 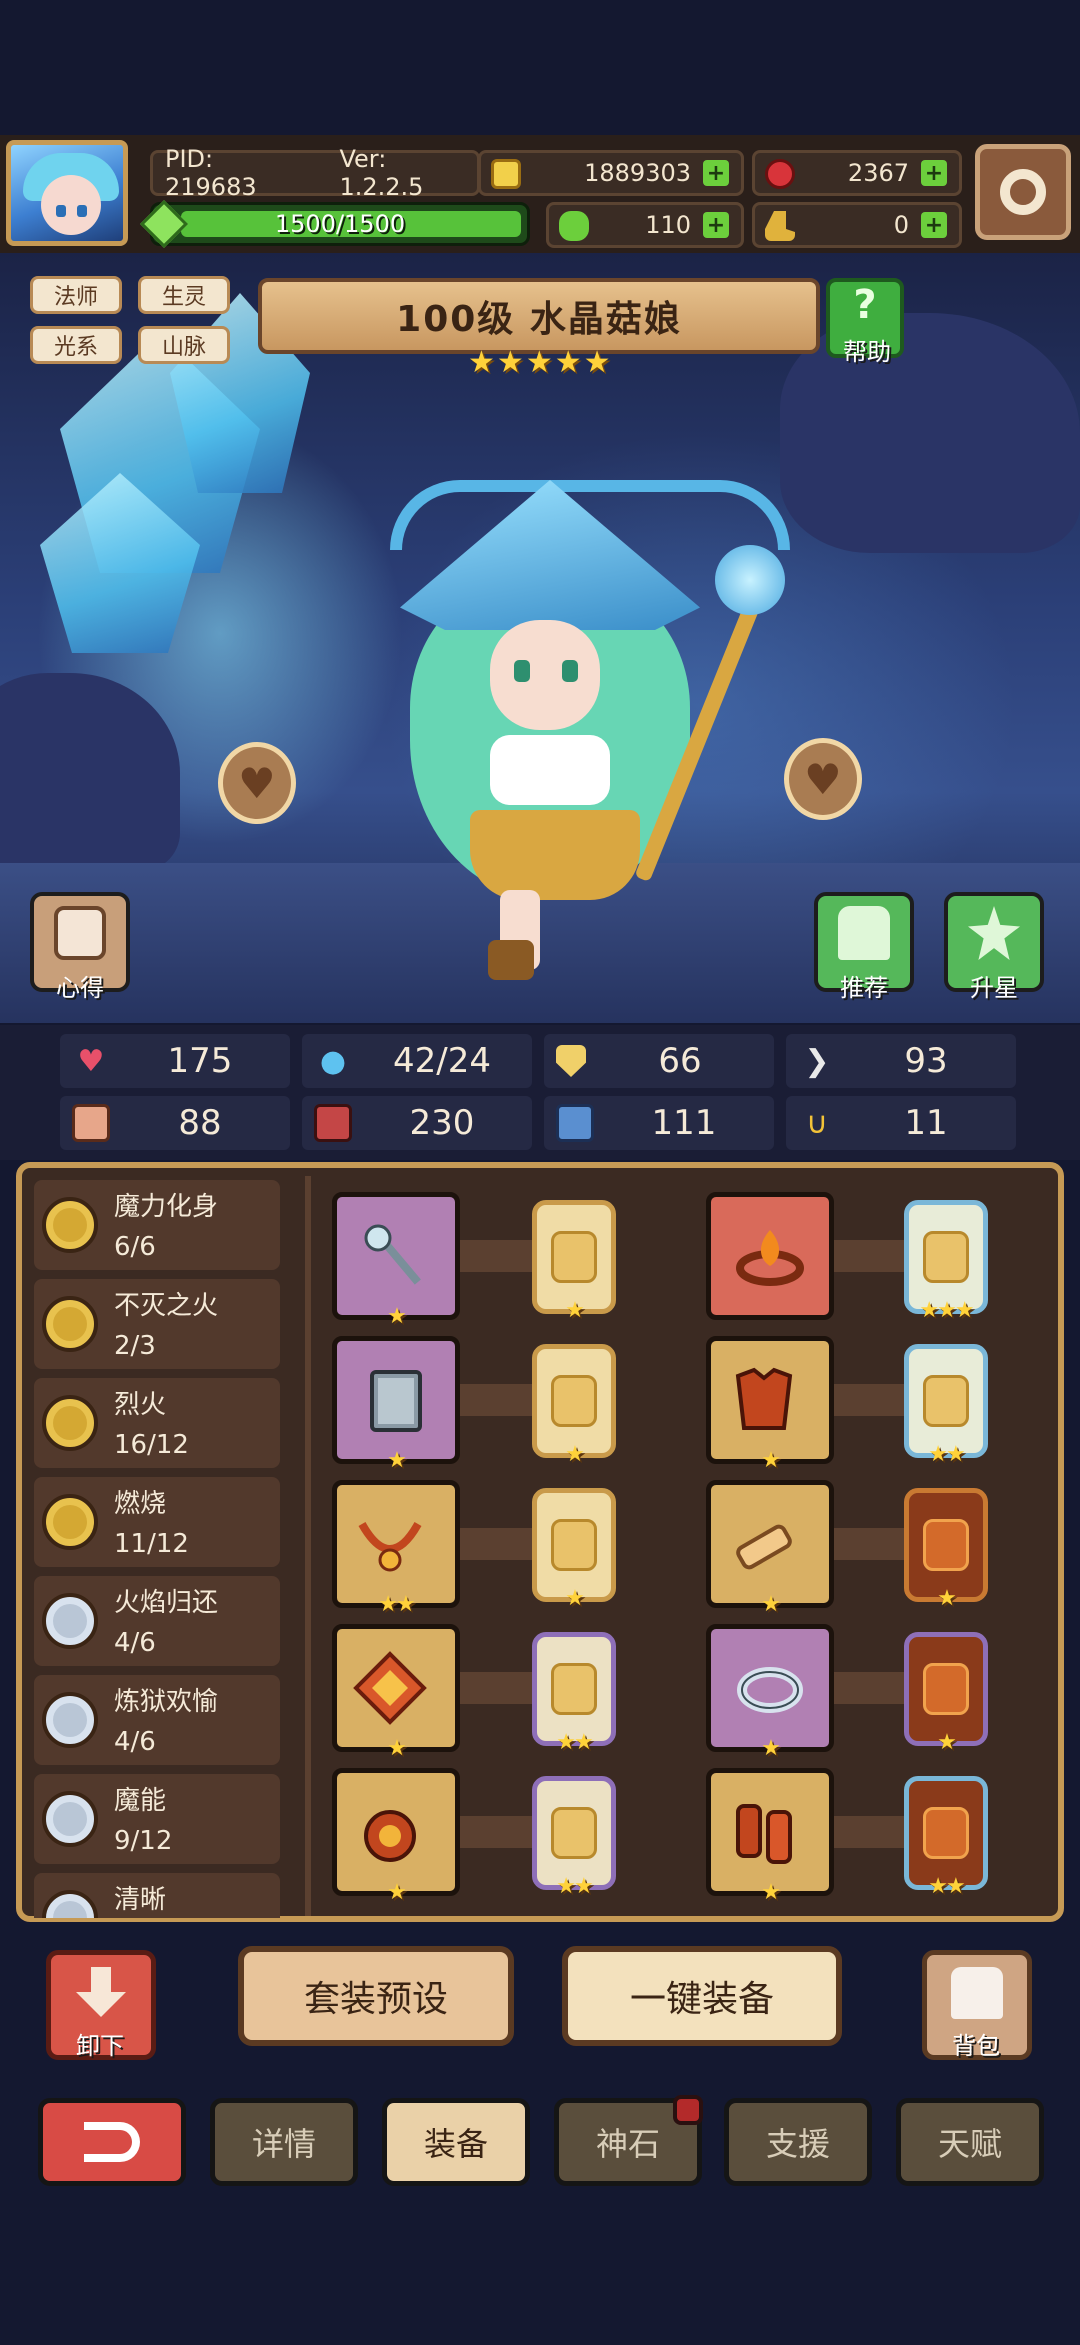 What do you see at coordinates (934, 173) in the screenshot?
I see `add-ruby-button: +` at bounding box center [934, 173].